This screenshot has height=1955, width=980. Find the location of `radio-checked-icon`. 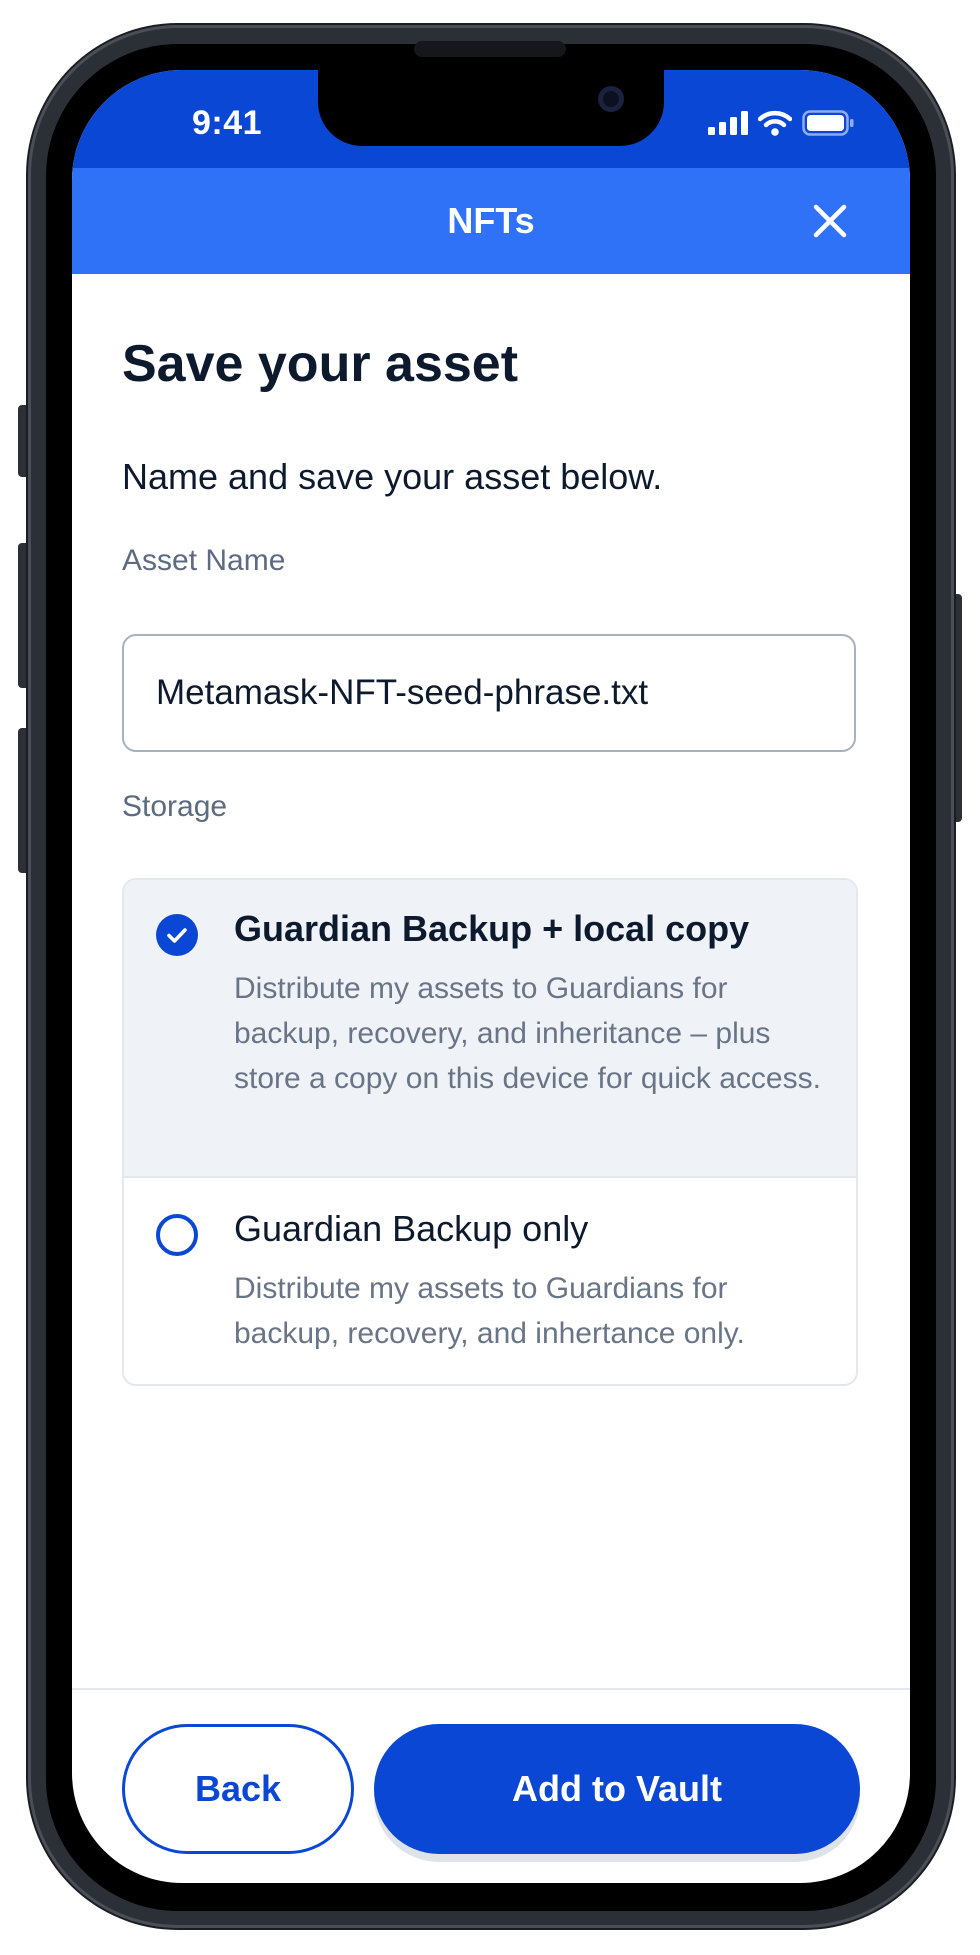

radio-checked-icon is located at coordinates (177, 935).